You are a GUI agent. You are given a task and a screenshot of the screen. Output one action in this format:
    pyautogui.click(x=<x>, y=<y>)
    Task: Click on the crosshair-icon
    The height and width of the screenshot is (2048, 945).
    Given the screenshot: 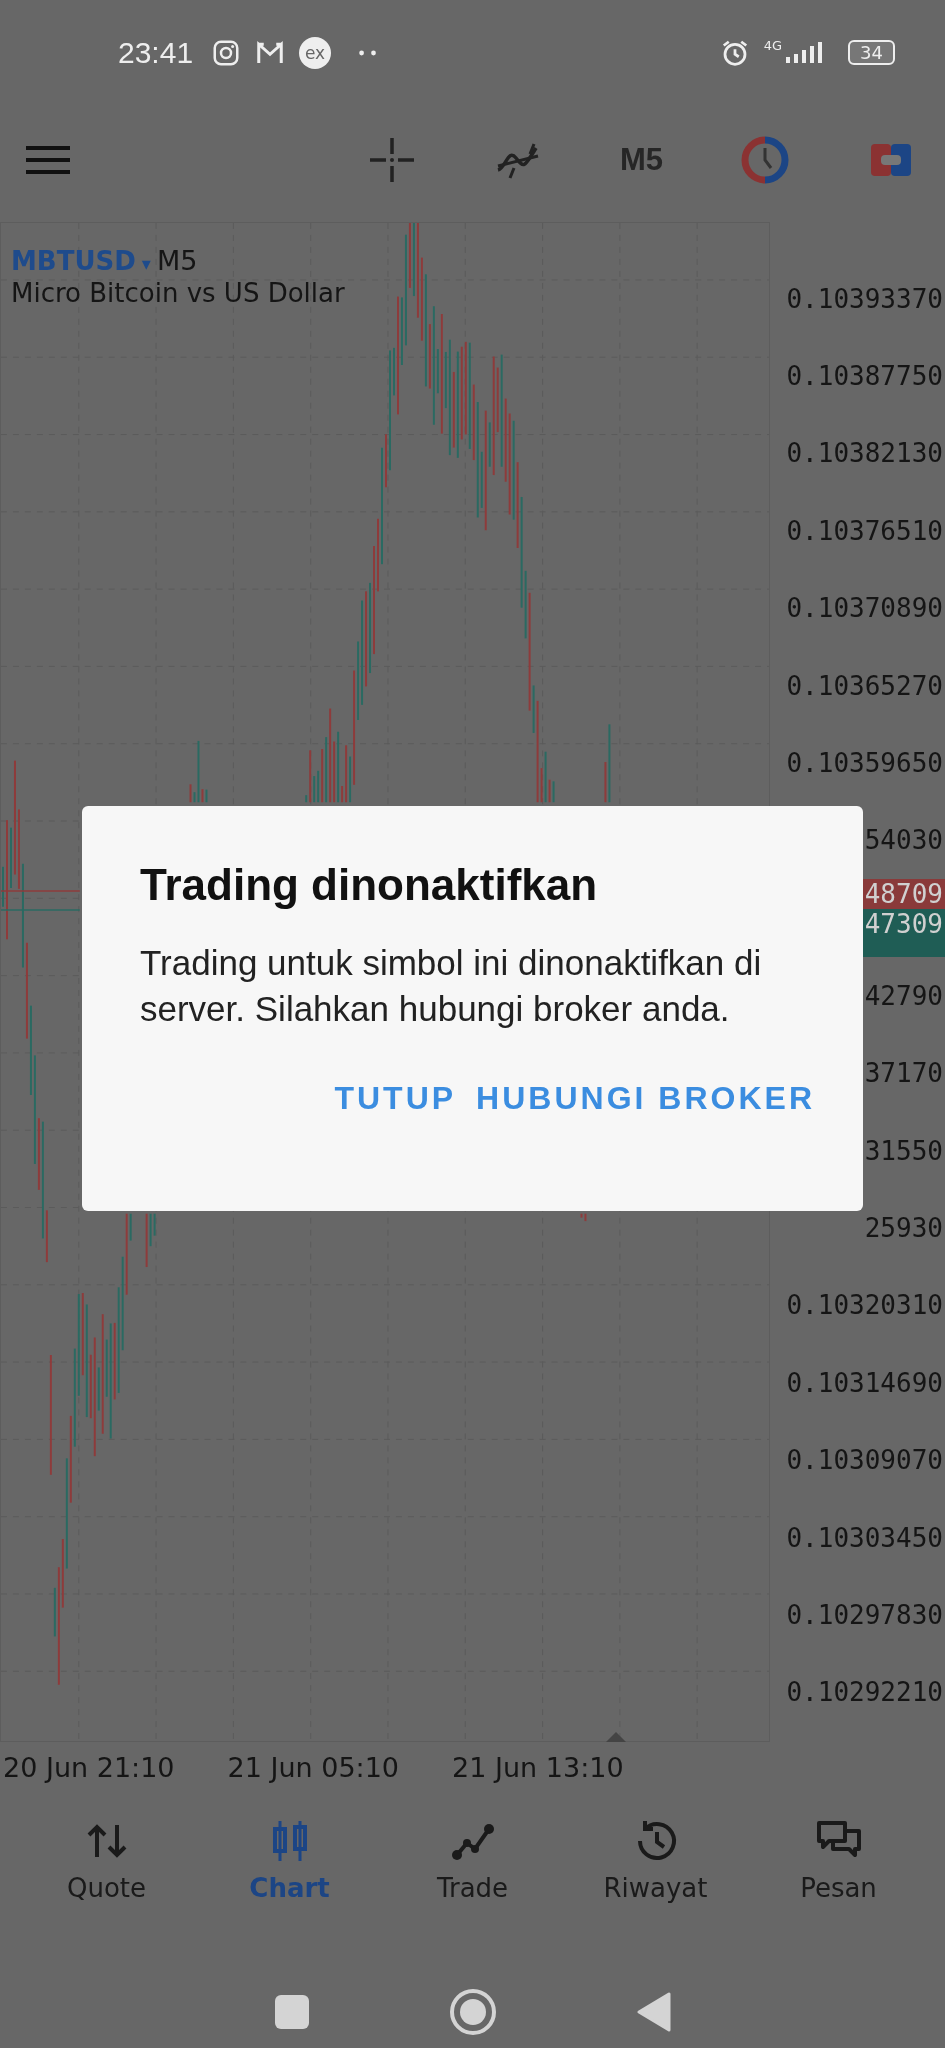 What is the action you would take?
    pyautogui.click(x=391, y=160)
    